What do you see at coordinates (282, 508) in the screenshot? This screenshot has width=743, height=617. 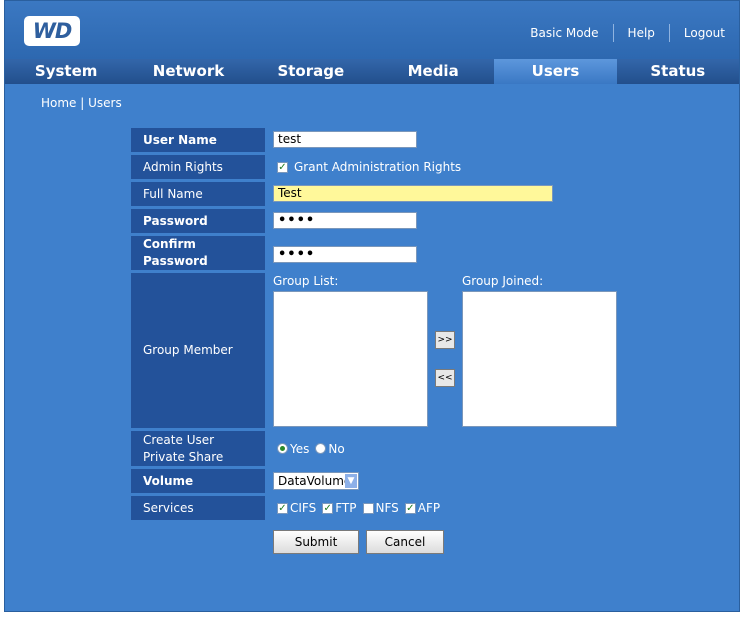 I see `cifs-checkbox: ✓` at bounding box center [282, 508].